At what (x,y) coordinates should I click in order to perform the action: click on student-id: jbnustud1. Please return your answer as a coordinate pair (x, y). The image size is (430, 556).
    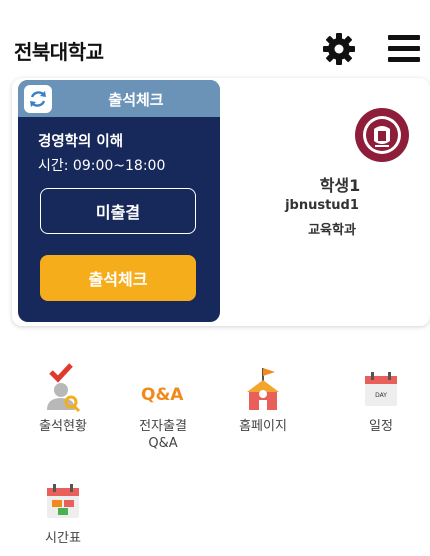
    Looking at the image, I should click on (322, 205).